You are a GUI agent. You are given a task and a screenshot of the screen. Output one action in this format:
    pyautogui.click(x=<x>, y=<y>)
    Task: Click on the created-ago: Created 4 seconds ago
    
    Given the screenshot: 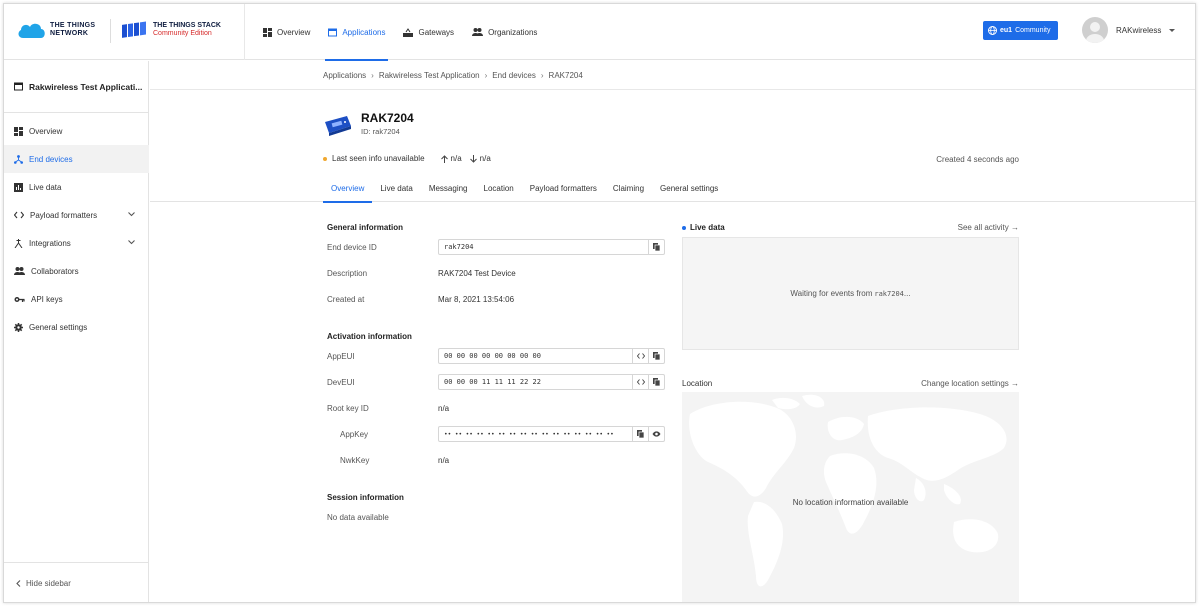 What is the action you would take?
    pyautogui.click(x=977, y=159)
    